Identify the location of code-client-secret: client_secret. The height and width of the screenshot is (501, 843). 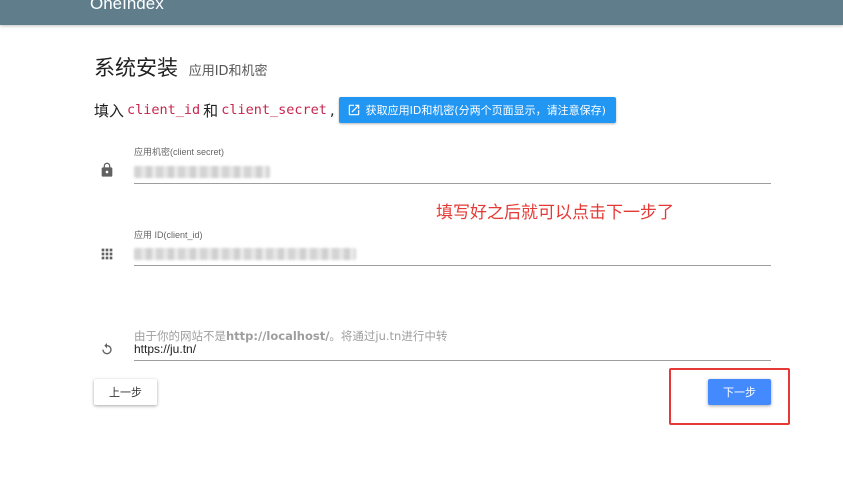
(274, 110).